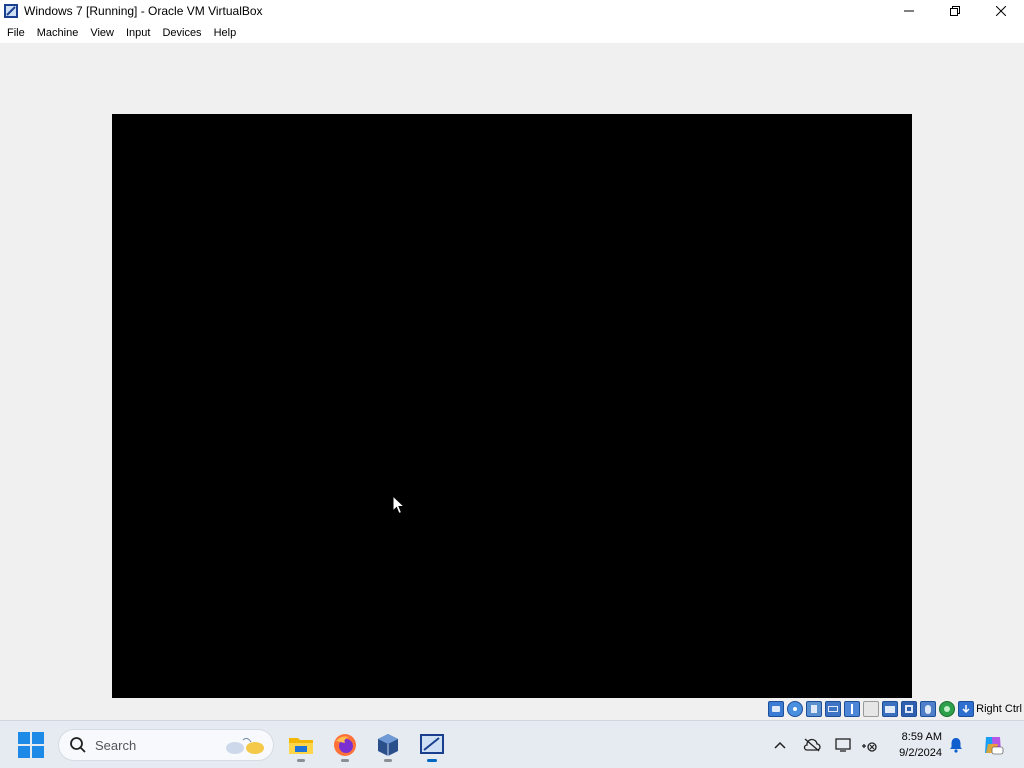 The height and width of the screenshot is (768, 1024). Describe the element at coordinates (225, 33) in the screenshot. I see `menu-help: Help` at that location.